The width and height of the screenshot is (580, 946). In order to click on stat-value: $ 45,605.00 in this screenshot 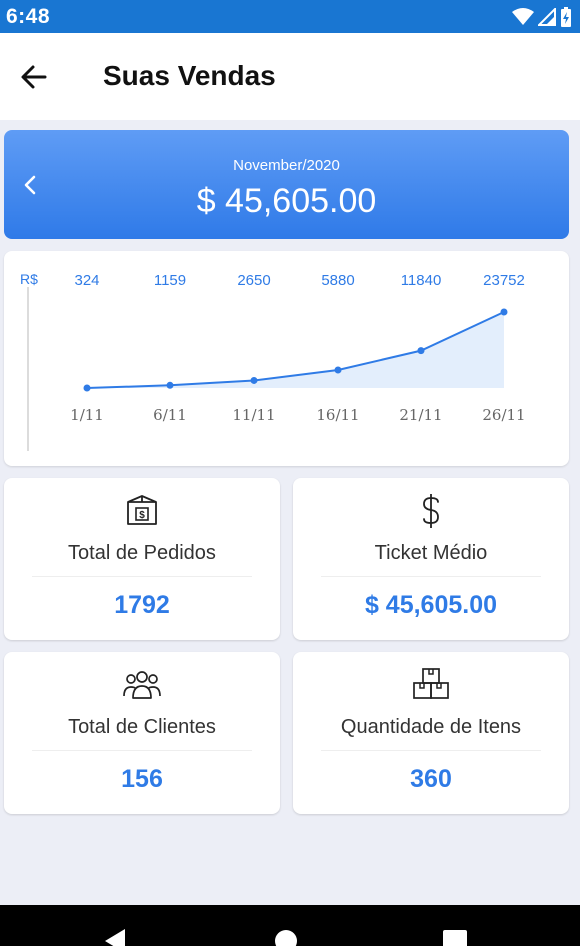, I will do `click(431, 605)`.